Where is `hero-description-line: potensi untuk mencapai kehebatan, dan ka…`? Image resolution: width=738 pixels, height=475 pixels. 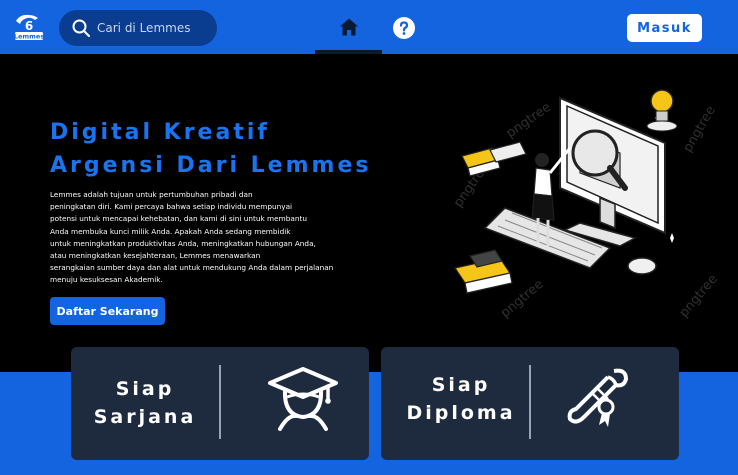 hero-description-line: potensi untuk mencapai kehebatan, dan ka… is located at coordinates (178, 219).